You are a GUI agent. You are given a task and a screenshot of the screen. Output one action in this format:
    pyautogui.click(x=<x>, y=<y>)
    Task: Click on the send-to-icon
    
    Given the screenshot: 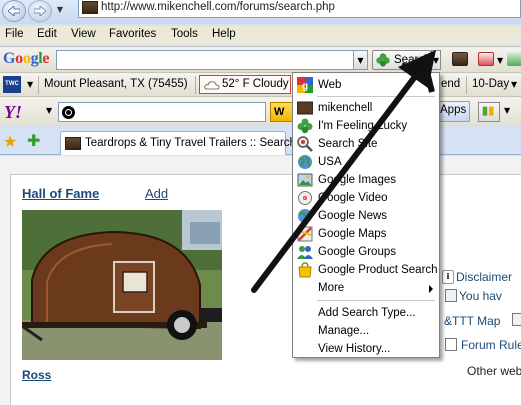 What is the action you would take?
    pyautogui.click(x=514, y=59)
    